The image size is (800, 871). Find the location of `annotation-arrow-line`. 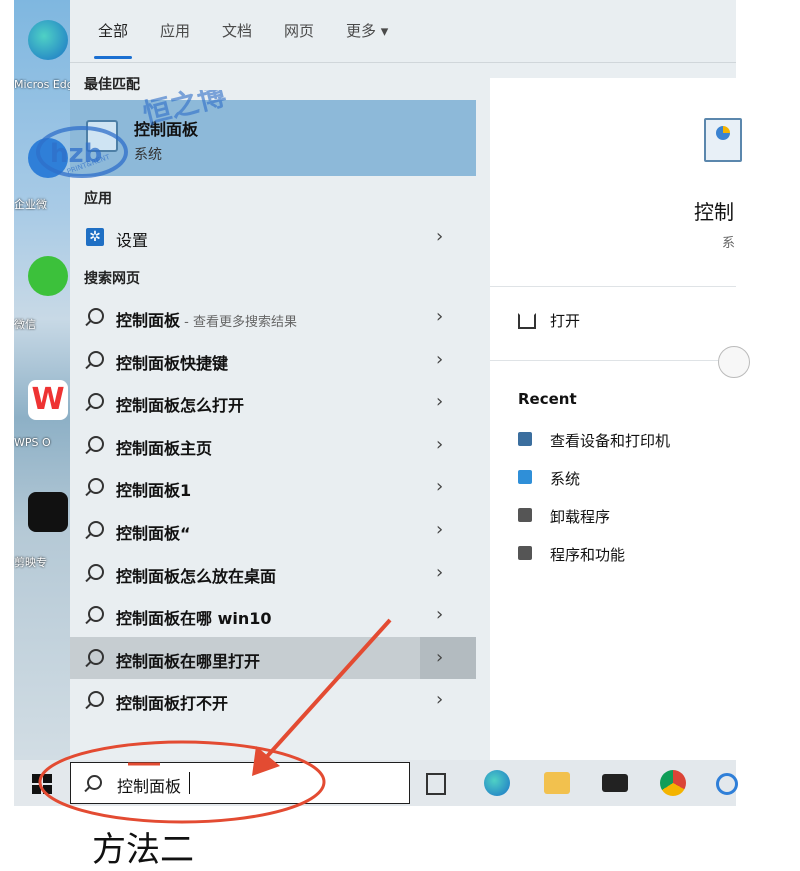

annotation-arrow-line is located at coordinates (326, 691).